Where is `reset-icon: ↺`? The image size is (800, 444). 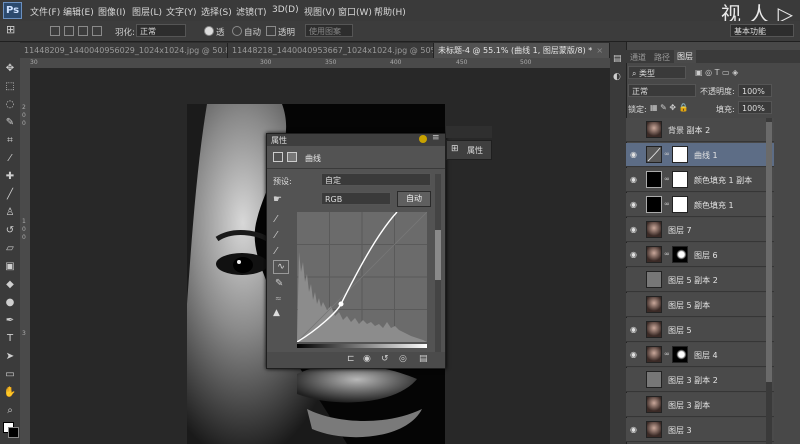
reset-icon: ↺ is located at coordinates (385, 359).